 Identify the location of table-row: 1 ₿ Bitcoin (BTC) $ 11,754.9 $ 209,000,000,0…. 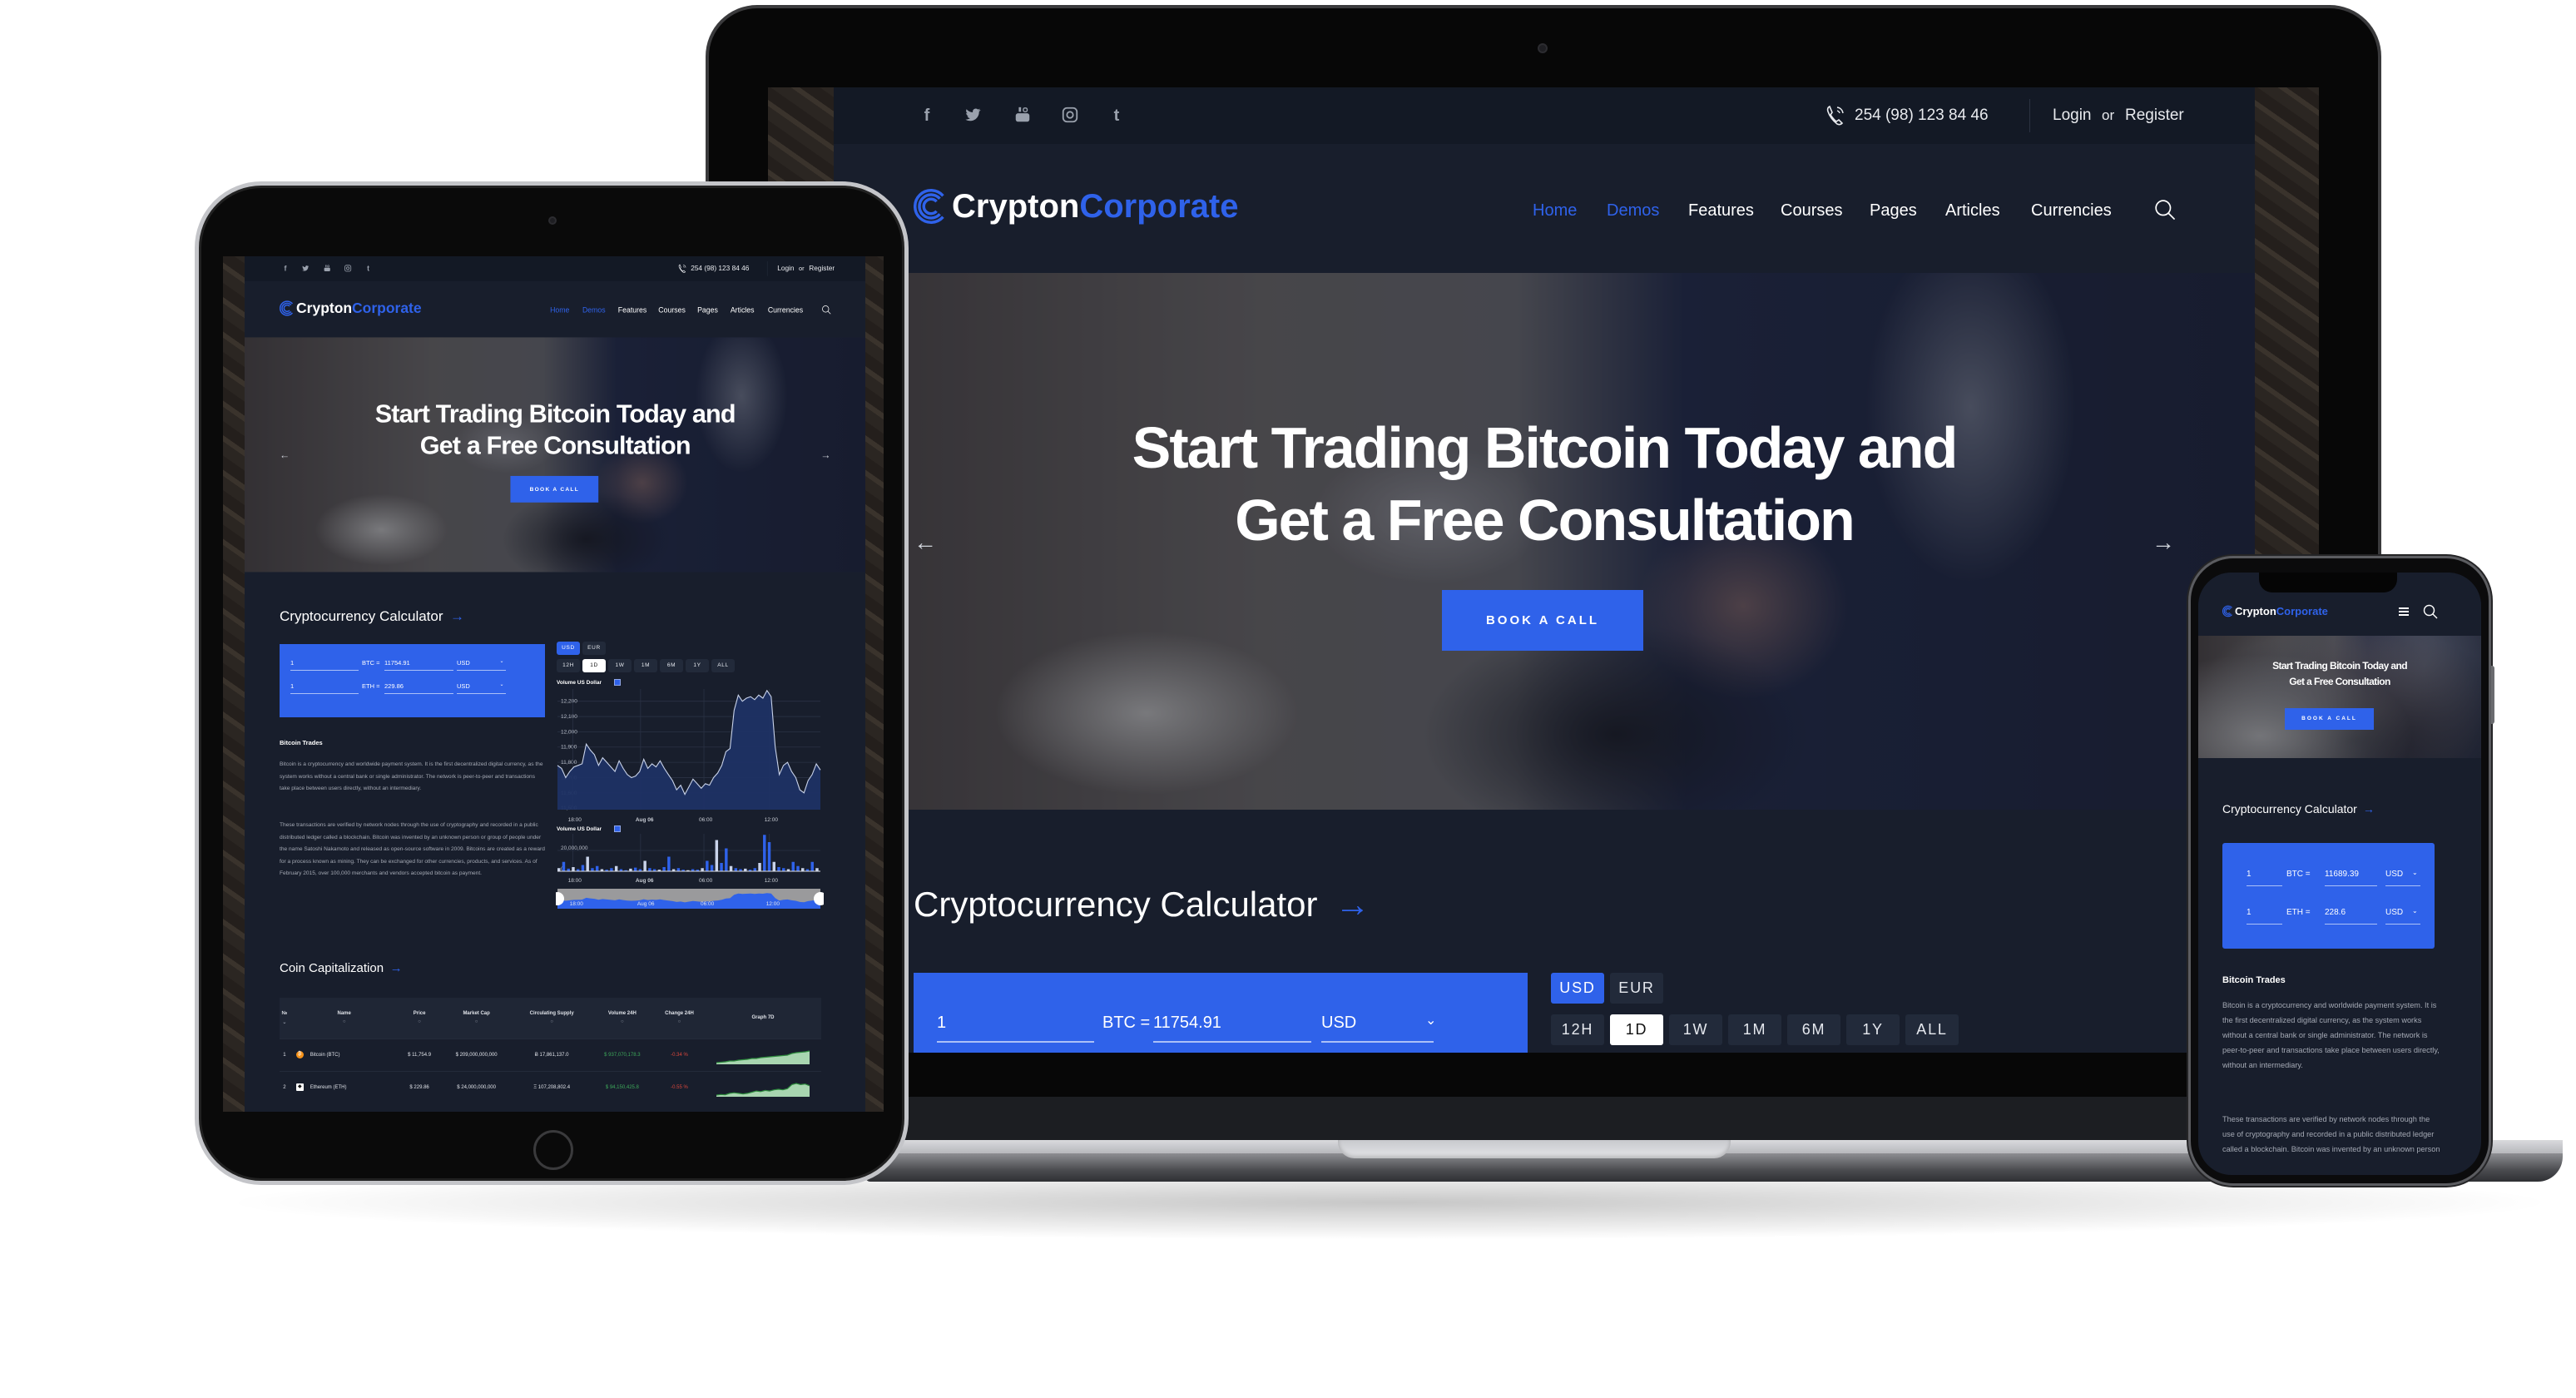
(550, 1054).